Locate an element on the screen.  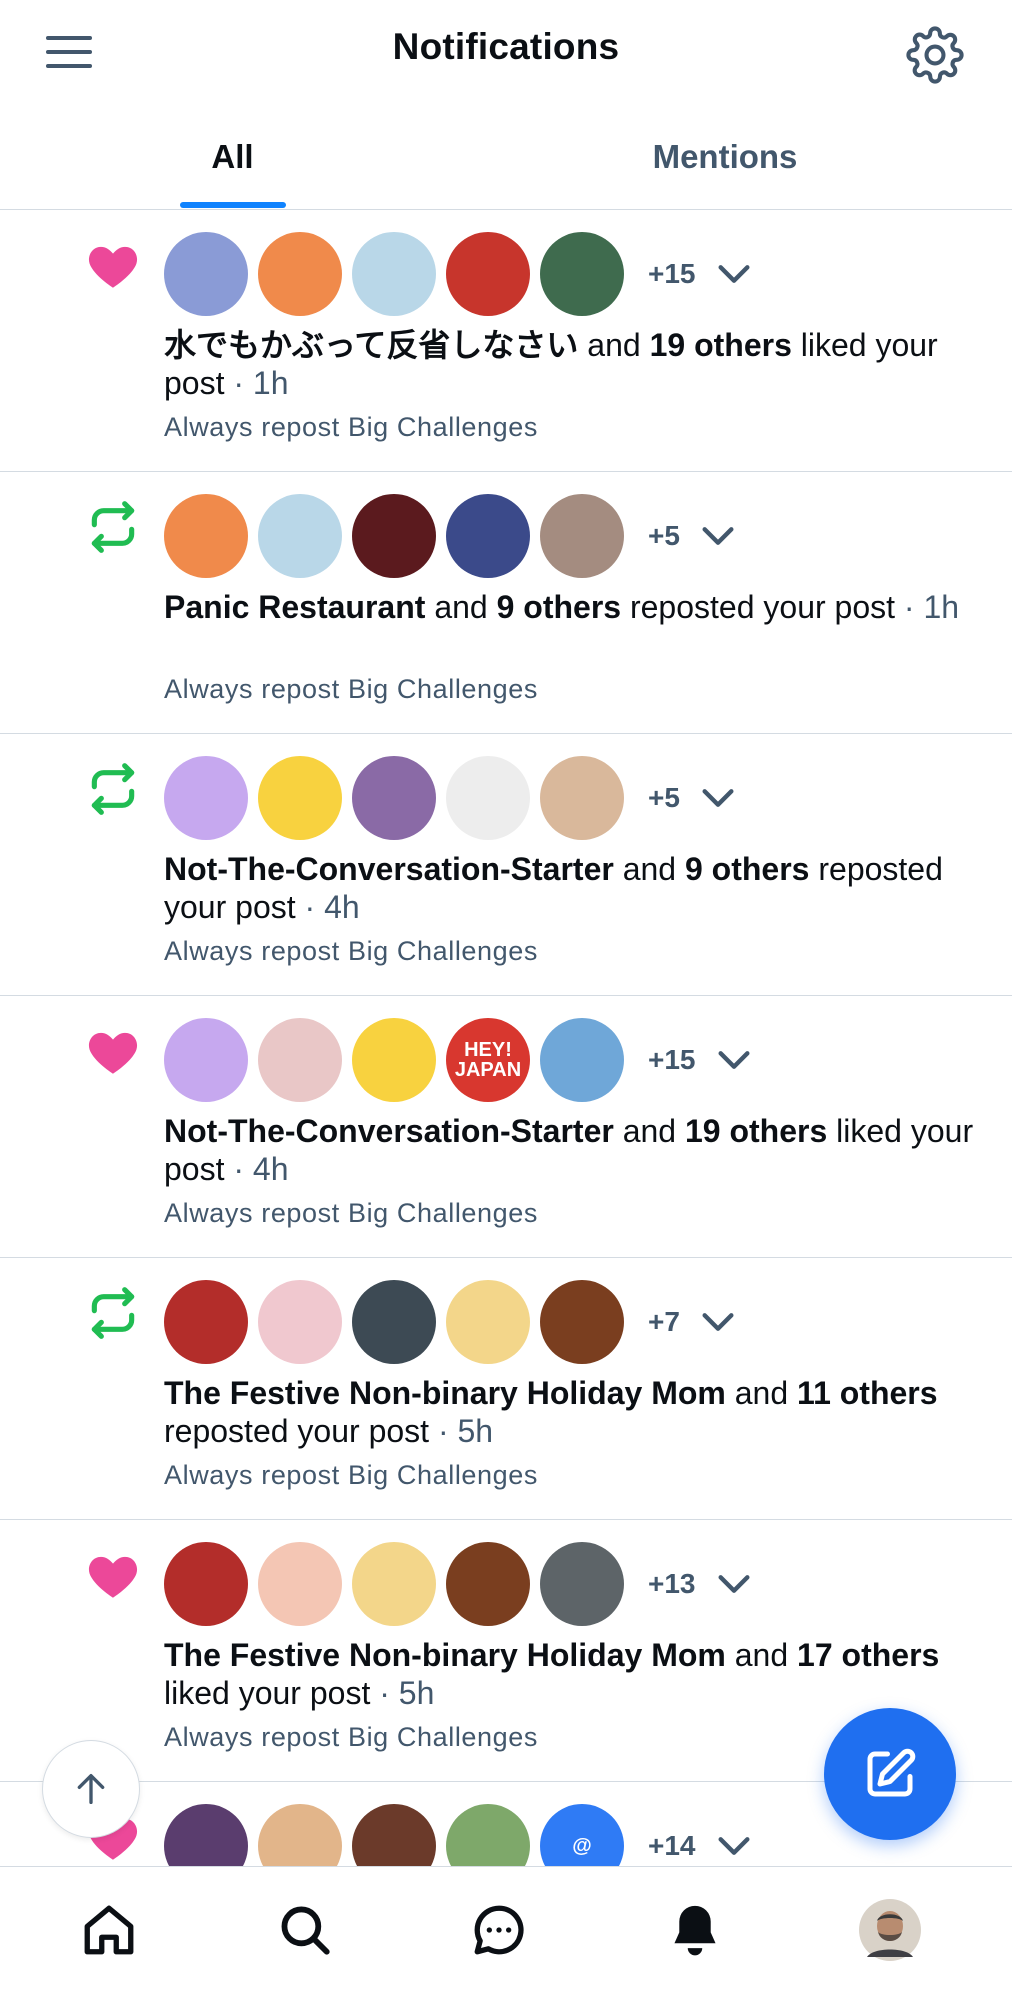
more-count: +15 is located at coordinates (672, 273).